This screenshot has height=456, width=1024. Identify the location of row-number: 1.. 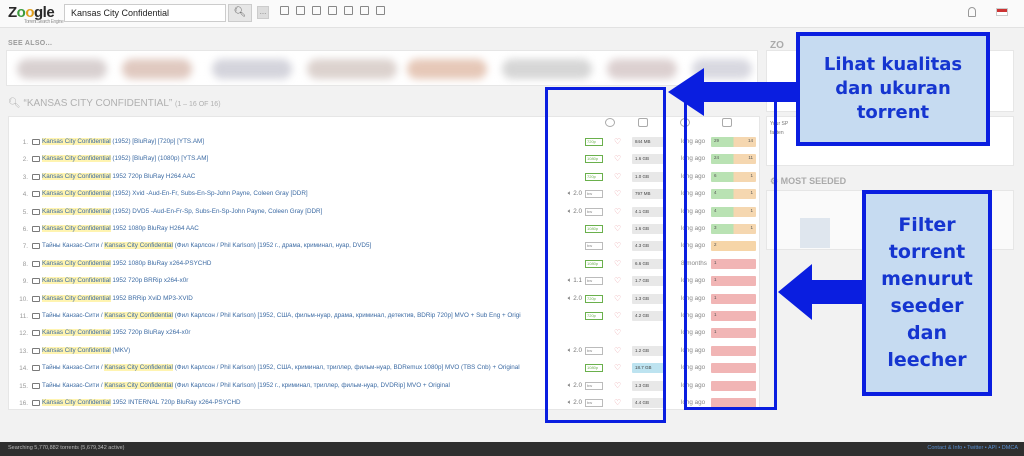
(25, 142).